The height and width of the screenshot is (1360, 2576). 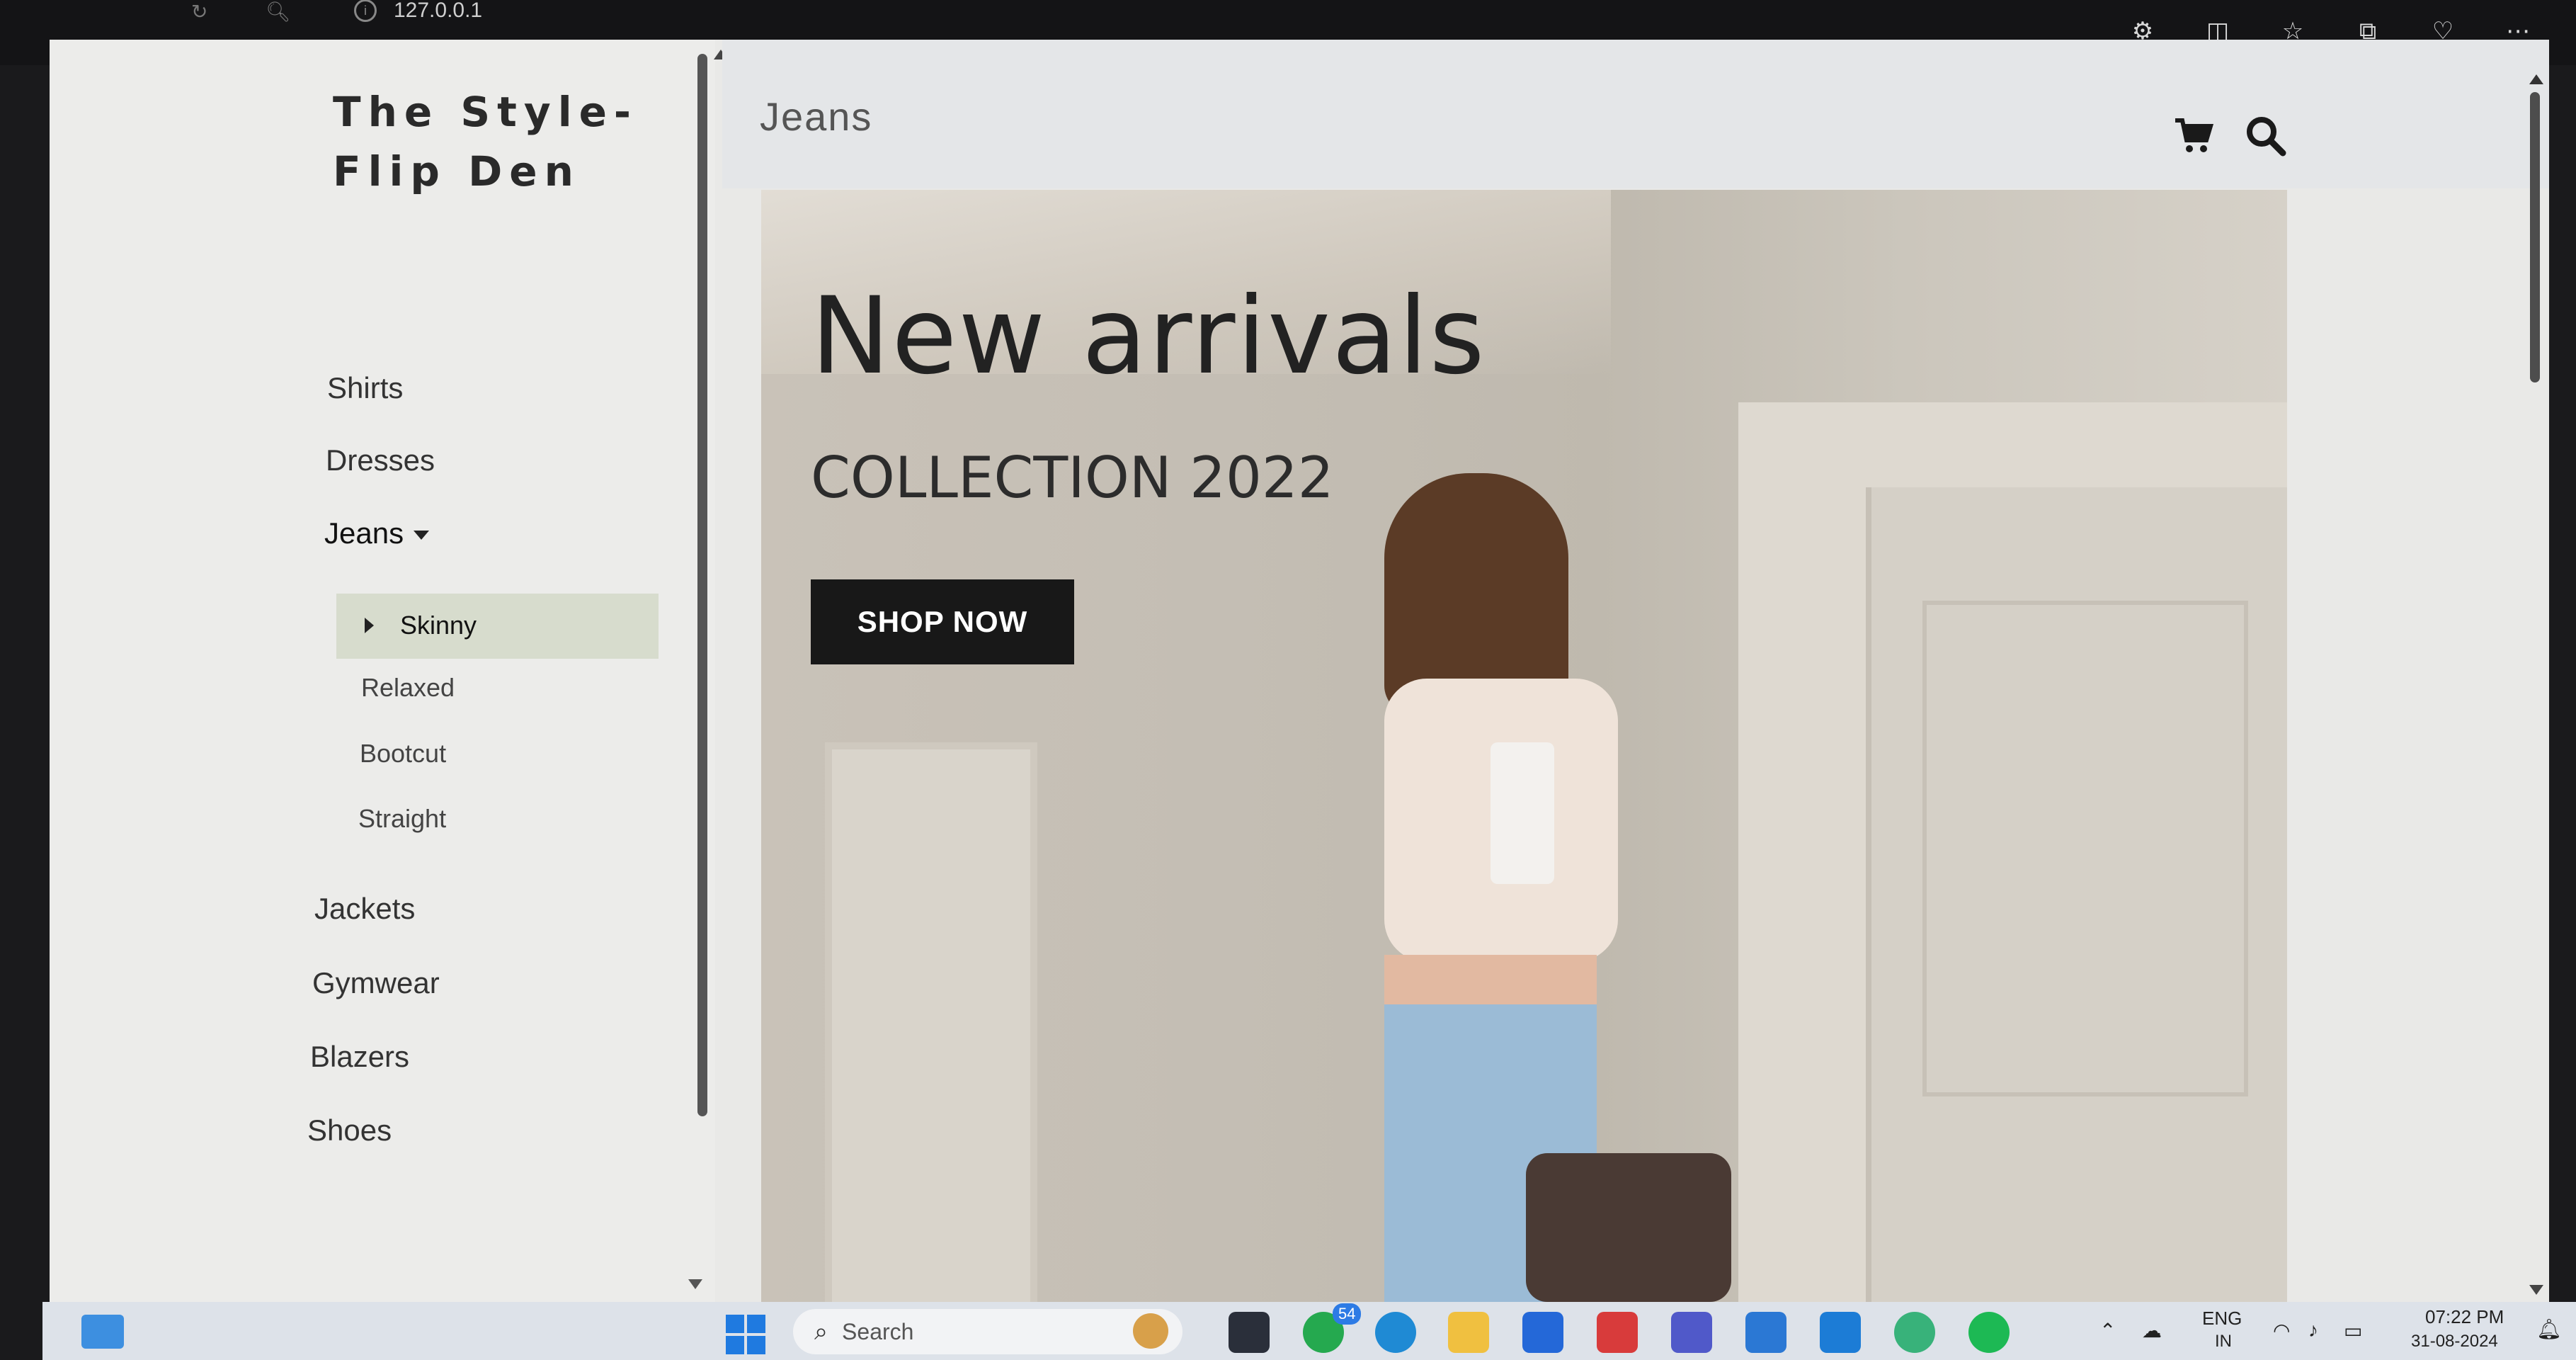 I want to click on sidebar-item-jackets: Jackets, so click(x=364, y=909).